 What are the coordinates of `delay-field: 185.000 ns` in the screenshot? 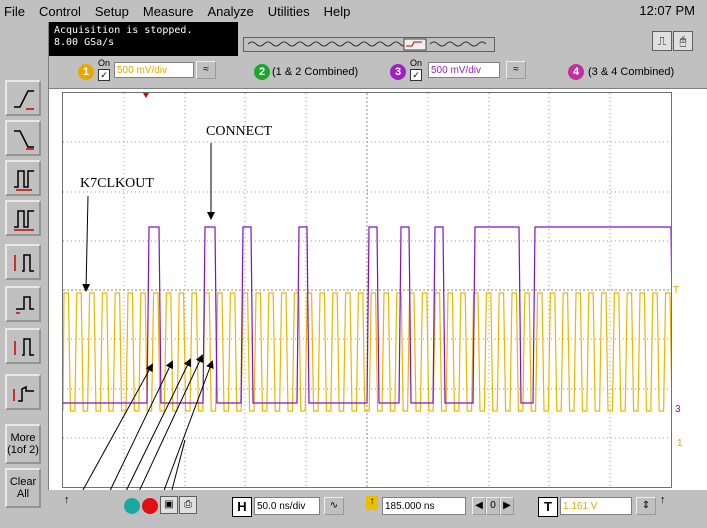 It's located at (424, 506).